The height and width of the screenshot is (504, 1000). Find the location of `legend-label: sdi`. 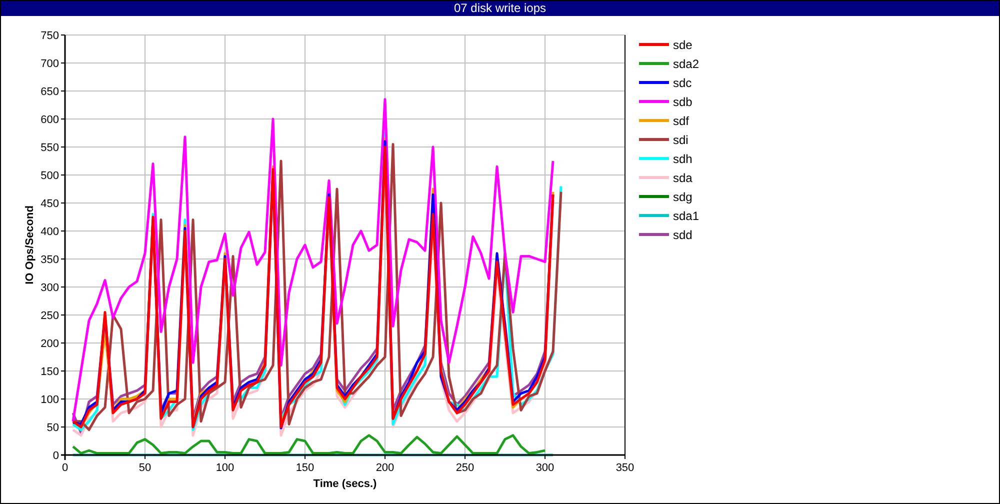

legend-label: sdi is located at coordinates (680, 139).